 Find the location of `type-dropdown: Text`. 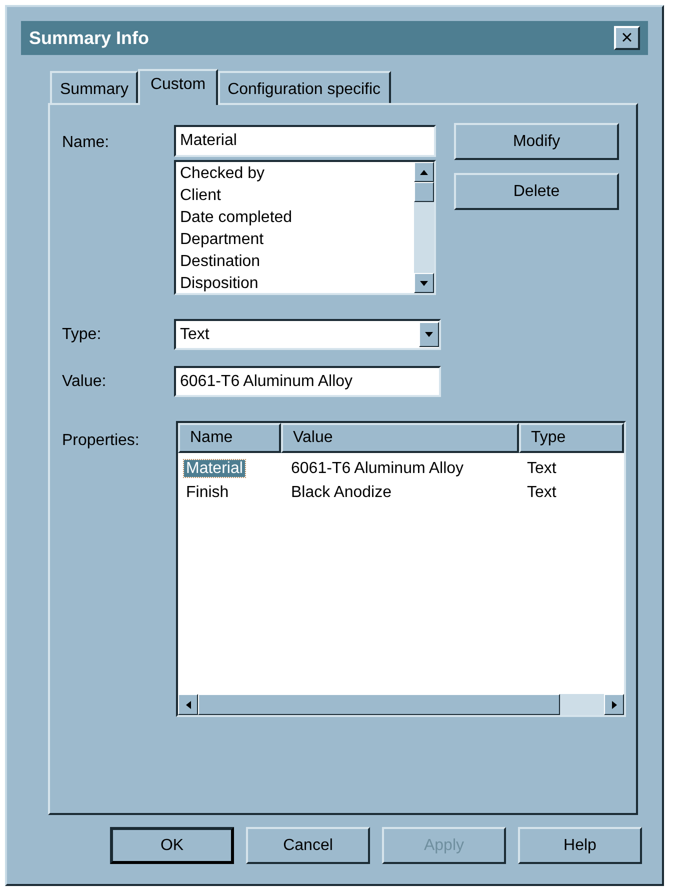

type-dropdown: Text is located at coordinates (307, 334).